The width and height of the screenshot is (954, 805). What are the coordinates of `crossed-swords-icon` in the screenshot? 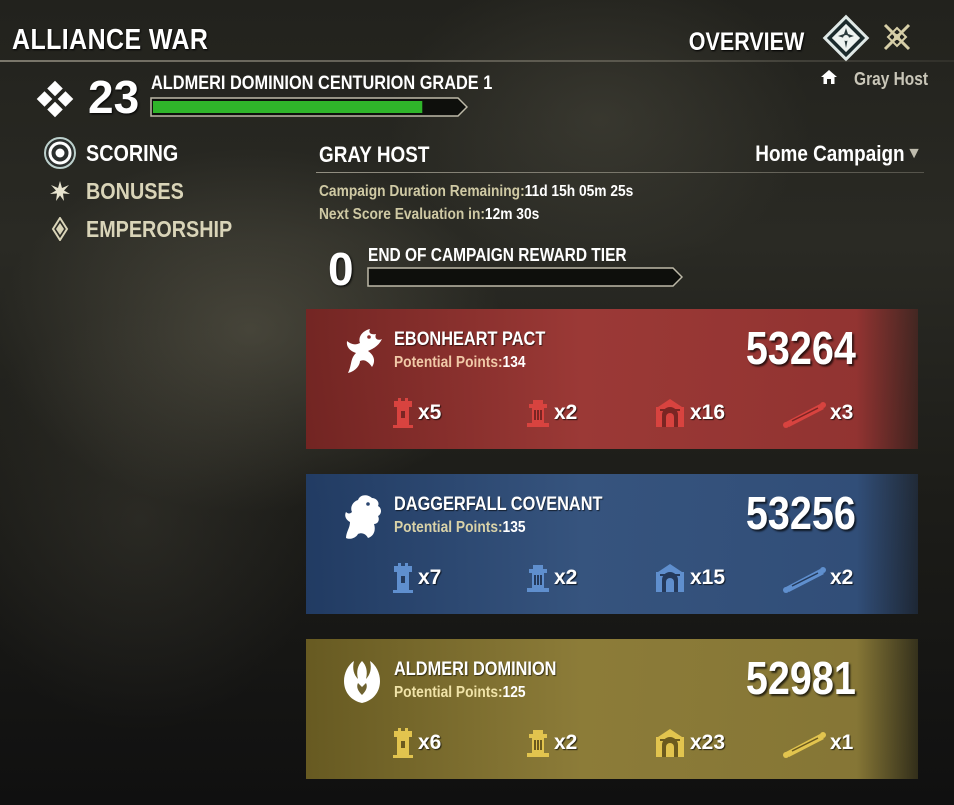 It's located at (897, 37).